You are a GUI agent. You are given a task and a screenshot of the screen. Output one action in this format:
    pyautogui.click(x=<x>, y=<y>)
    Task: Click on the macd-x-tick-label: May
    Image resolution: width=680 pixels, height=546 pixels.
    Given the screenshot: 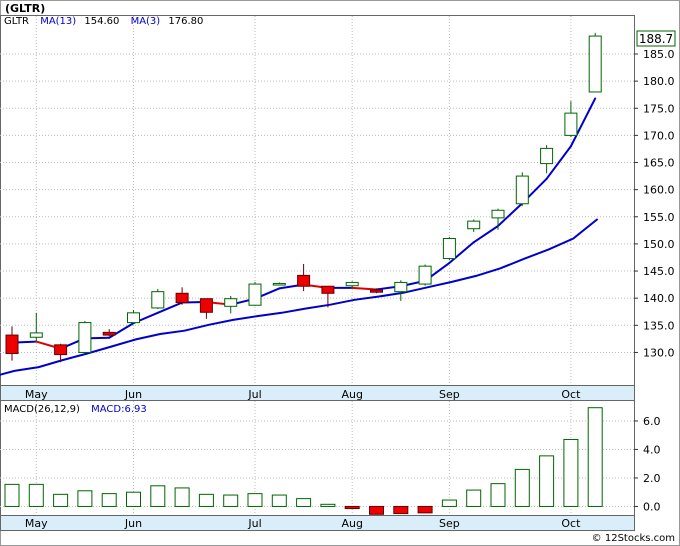 What is the action you would take?
    pyautogui.click(x=36, y=523)
    